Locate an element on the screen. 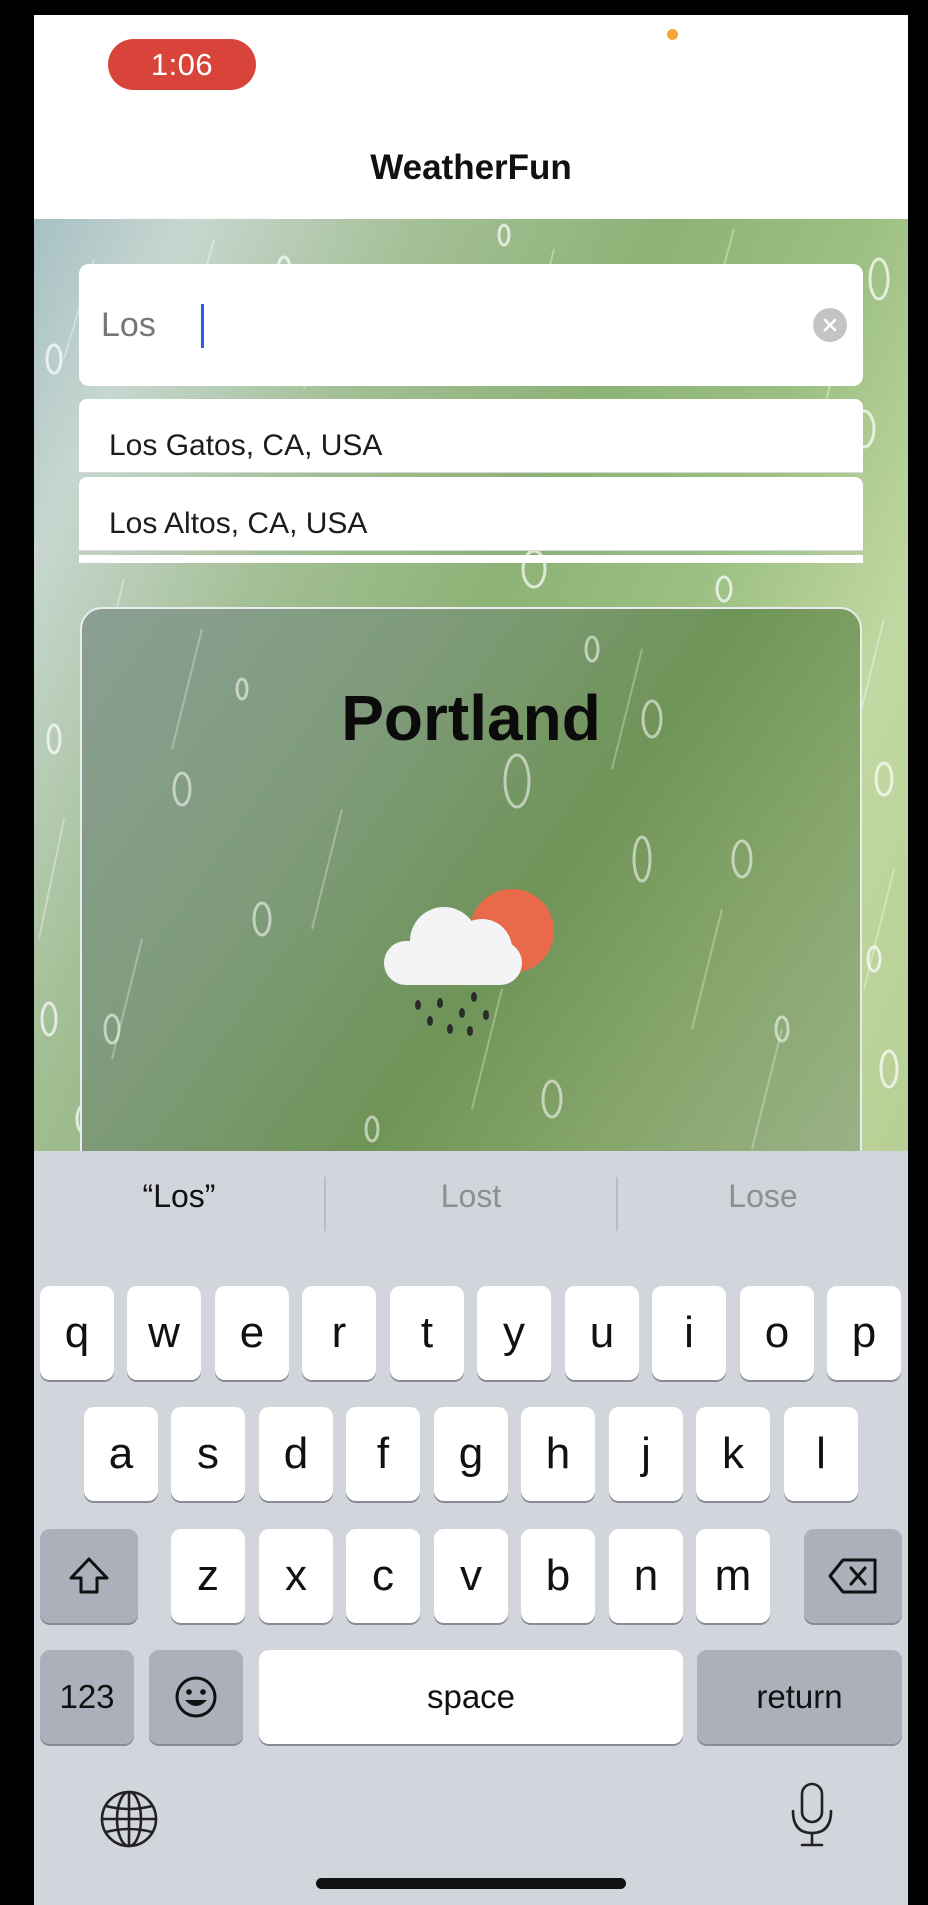 The height and width of the screenshot is (1905, 928). key-p: p is located at coordinates (864, 1333).